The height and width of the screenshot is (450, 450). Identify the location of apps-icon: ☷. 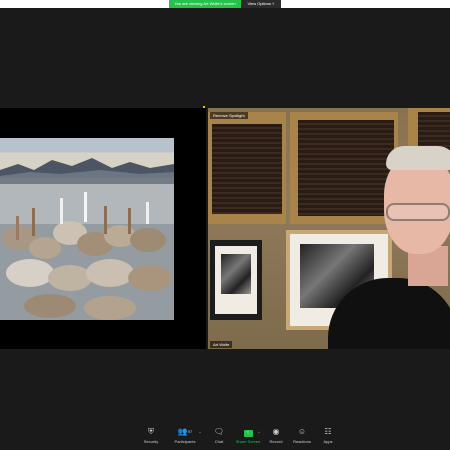
(328, 431).